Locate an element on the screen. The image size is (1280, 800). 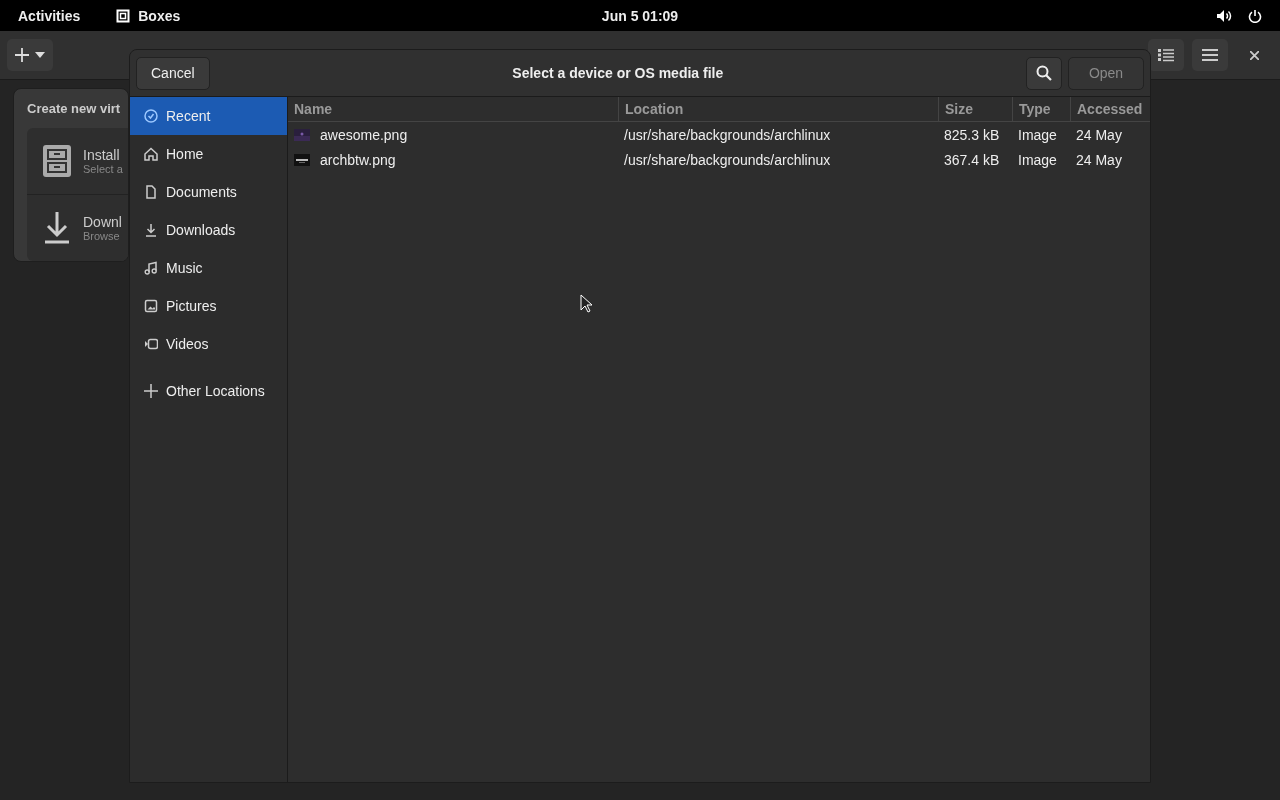
dialog-title: Select a device or OS media file is located at coordinates (618, 73).